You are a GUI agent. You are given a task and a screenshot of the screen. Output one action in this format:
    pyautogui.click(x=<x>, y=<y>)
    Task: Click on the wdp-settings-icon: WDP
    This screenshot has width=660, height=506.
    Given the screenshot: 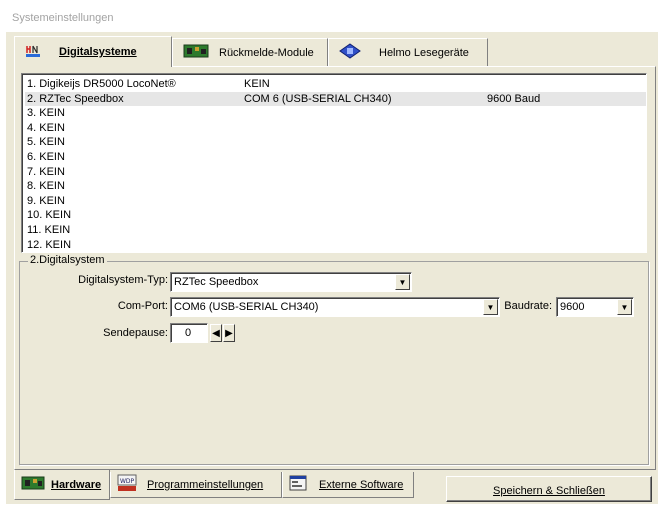 What is the action you would take?
    pyautogui.click(x=127, y=484)
    